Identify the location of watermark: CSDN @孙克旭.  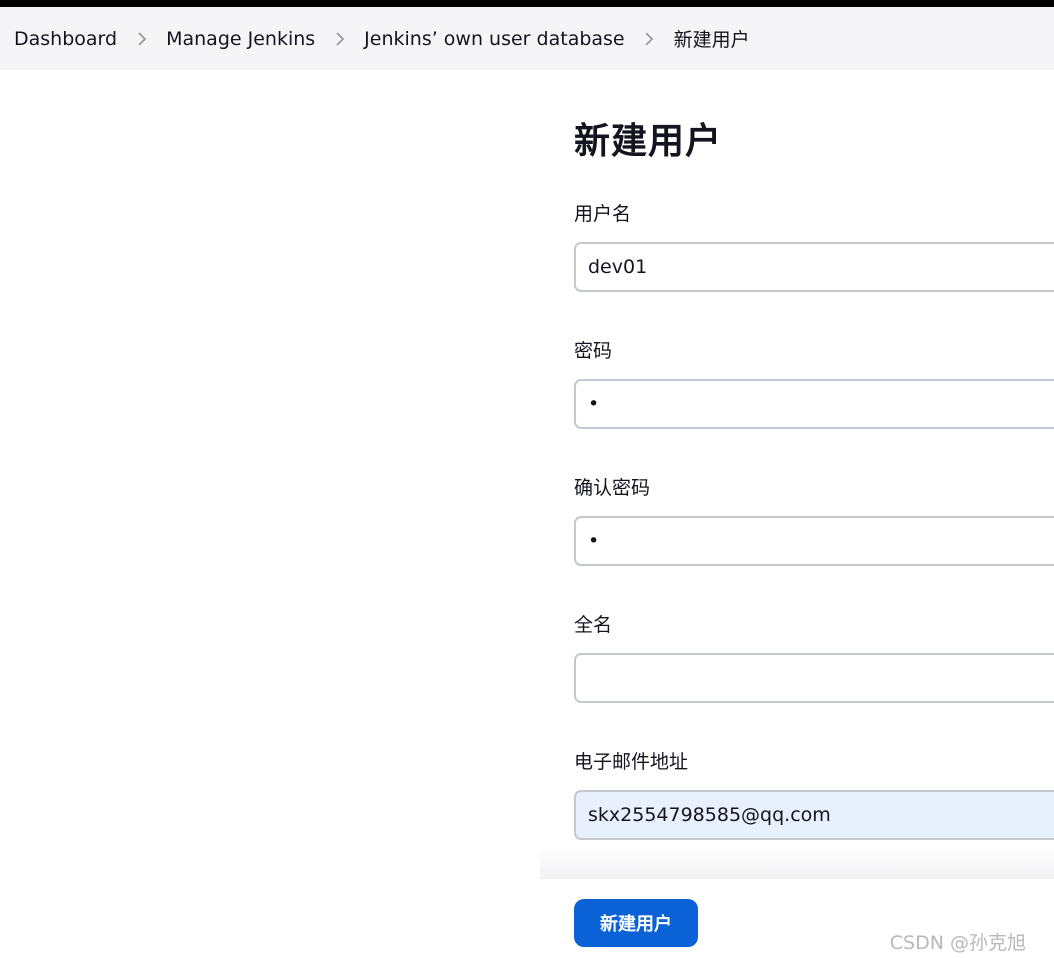
(957, 943).